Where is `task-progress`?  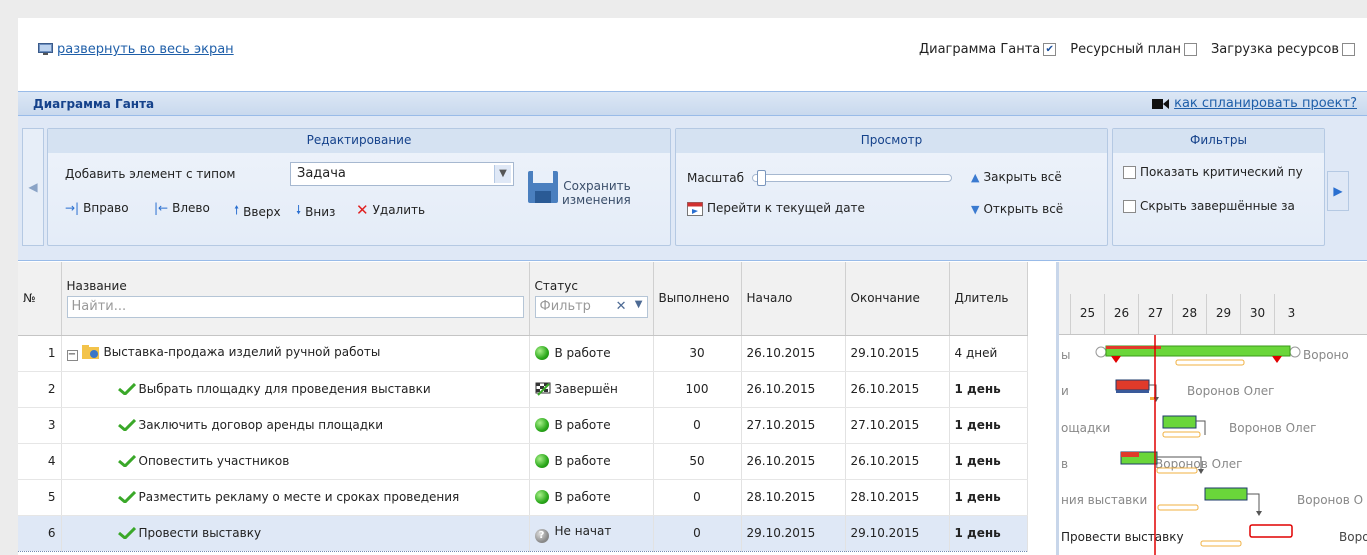 task-progress is located at coordinates (1130, 454).